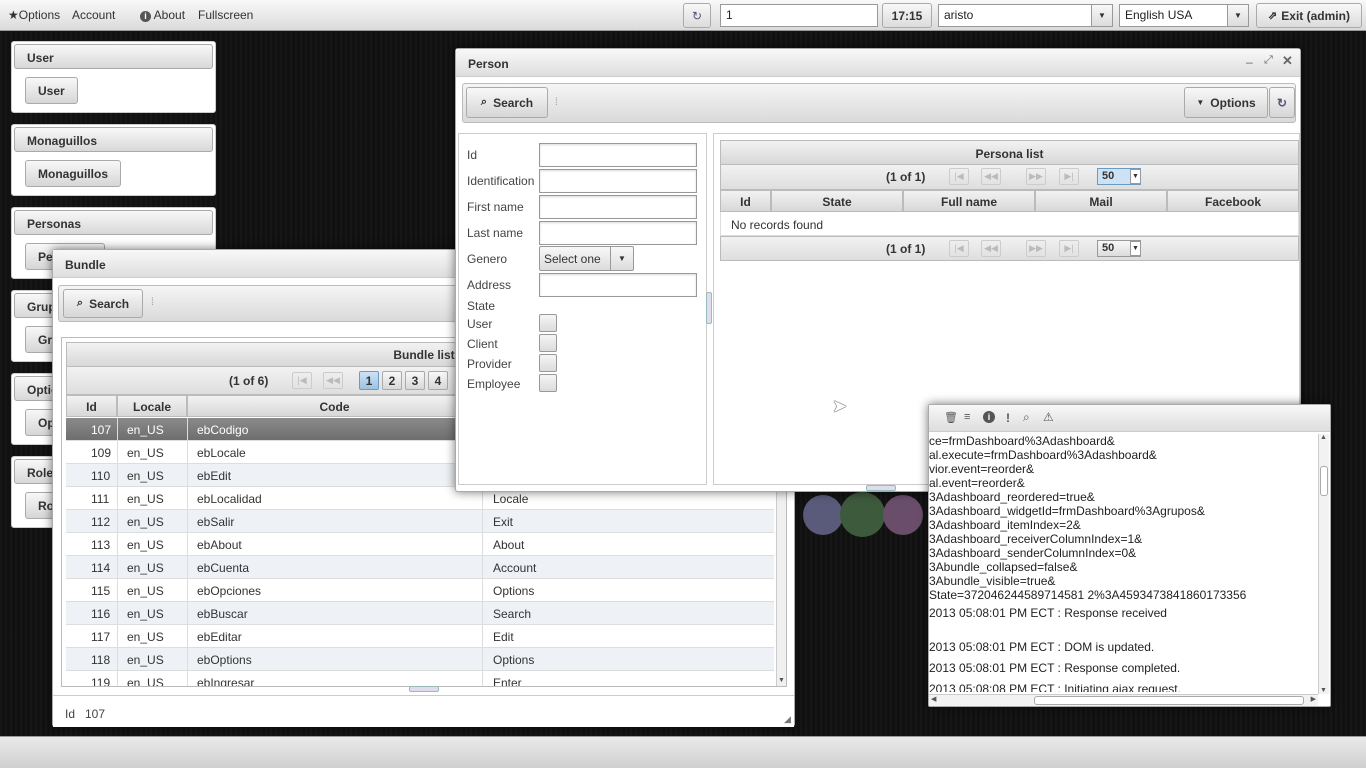 This screenshot has width=1366, height=768. What do you see at coordinates (334, 406) in the screenshot?
I see `column-code: Code` at bounding box center [334, 406].